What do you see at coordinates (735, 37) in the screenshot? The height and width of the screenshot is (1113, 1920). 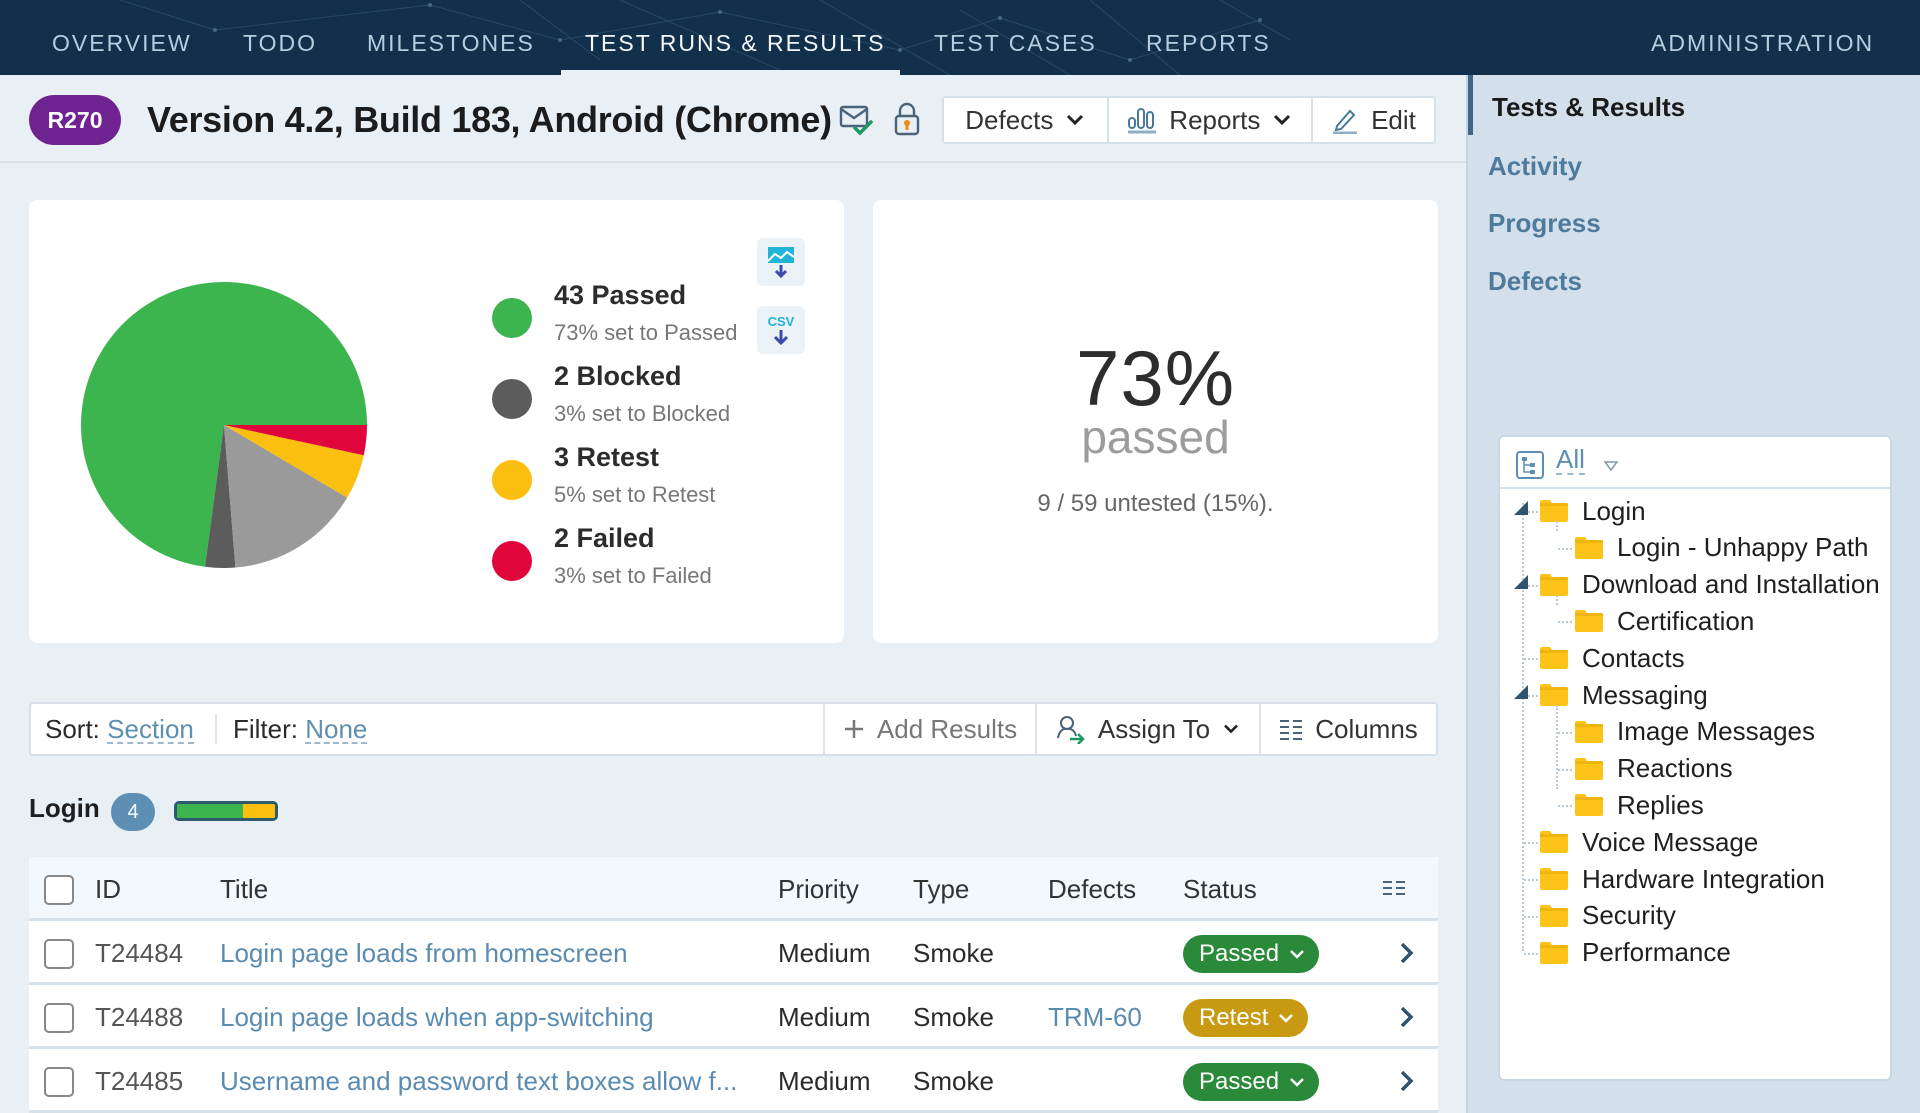 I see `nav-tab-test-runs-results: TEST RUNS & RESULTS` at bounding box center [735, 37].